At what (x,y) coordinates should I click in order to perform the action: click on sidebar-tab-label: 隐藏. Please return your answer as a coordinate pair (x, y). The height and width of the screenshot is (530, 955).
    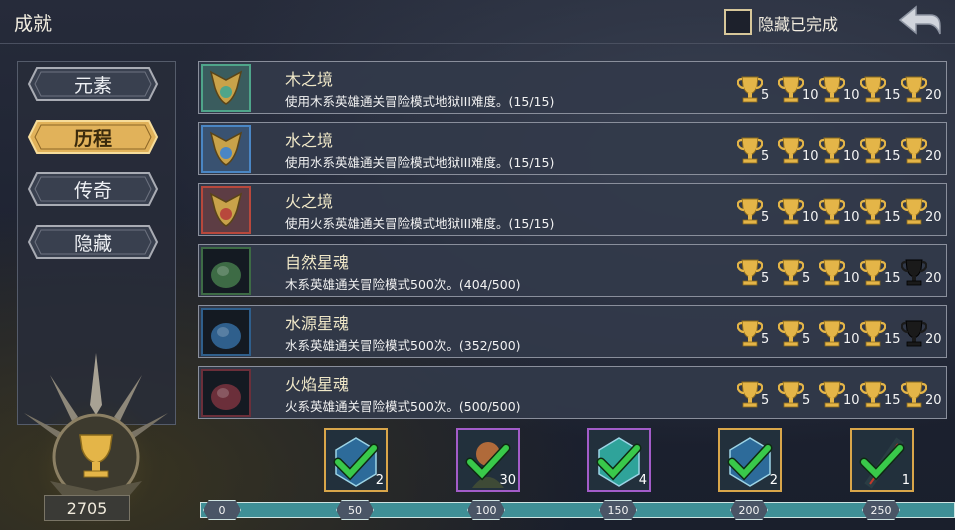
    Looking at the image, I should click on (92, 243).